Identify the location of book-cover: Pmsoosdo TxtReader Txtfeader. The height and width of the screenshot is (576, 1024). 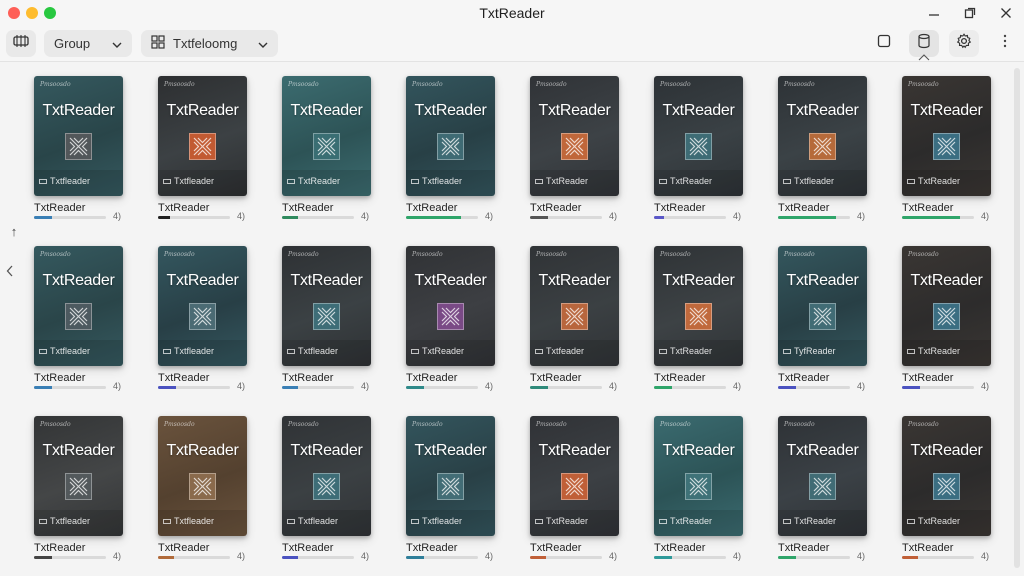
(574, 306).